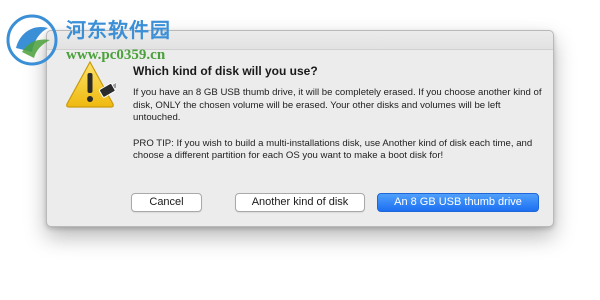  Describe the element at coordinates (118, 30) in the screenshot. I see `watermark-title: 河东软件园` at that location.